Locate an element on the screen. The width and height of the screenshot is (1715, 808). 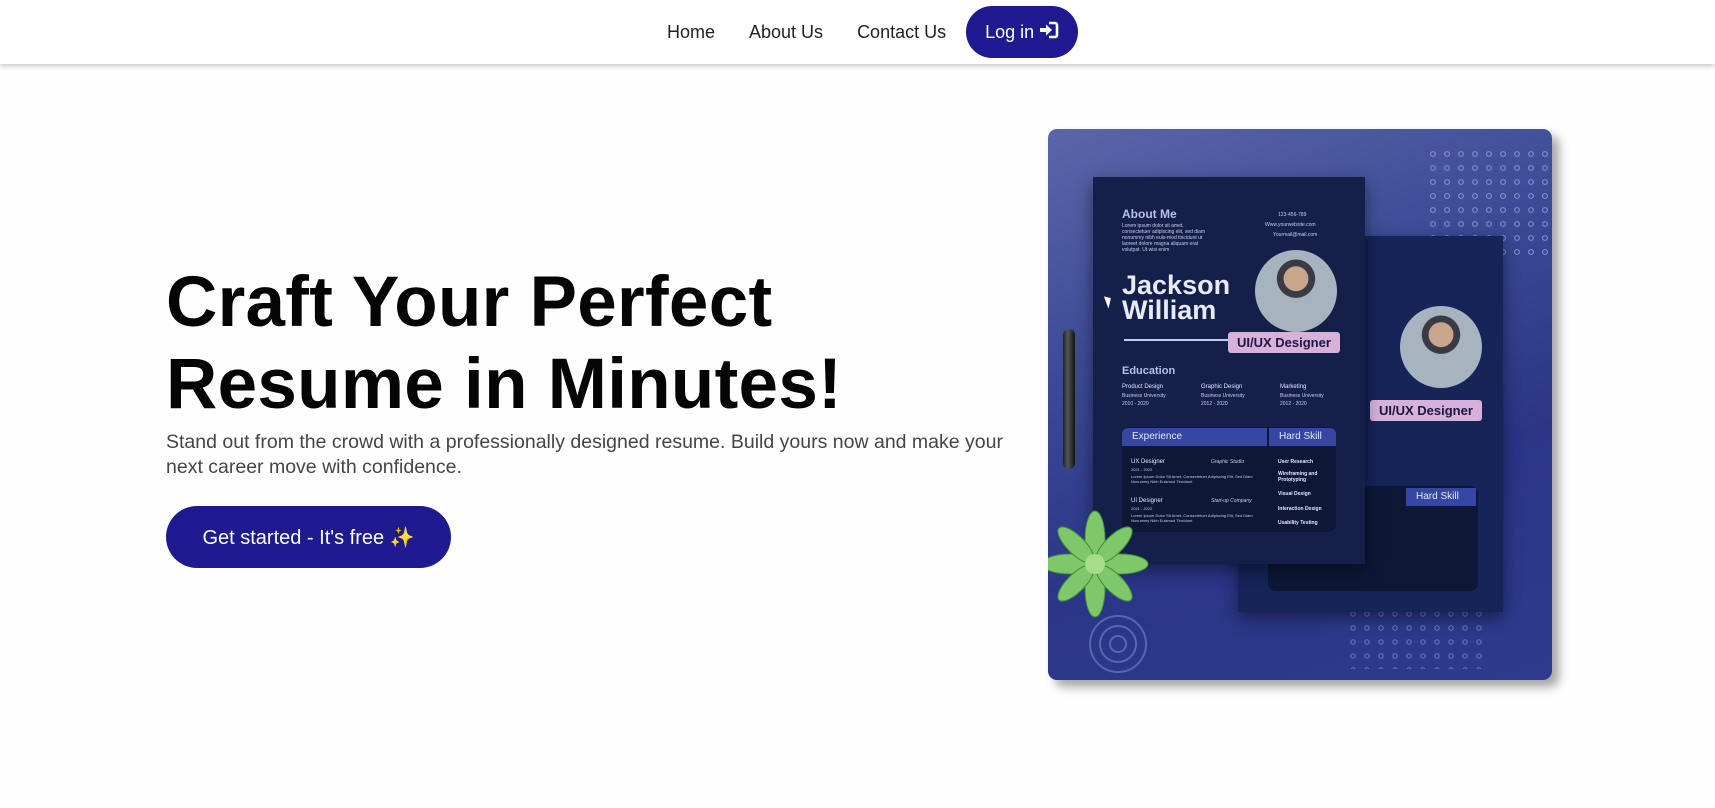
experience-years: 2021 - 2022 is located at coordinates (1142, 469).